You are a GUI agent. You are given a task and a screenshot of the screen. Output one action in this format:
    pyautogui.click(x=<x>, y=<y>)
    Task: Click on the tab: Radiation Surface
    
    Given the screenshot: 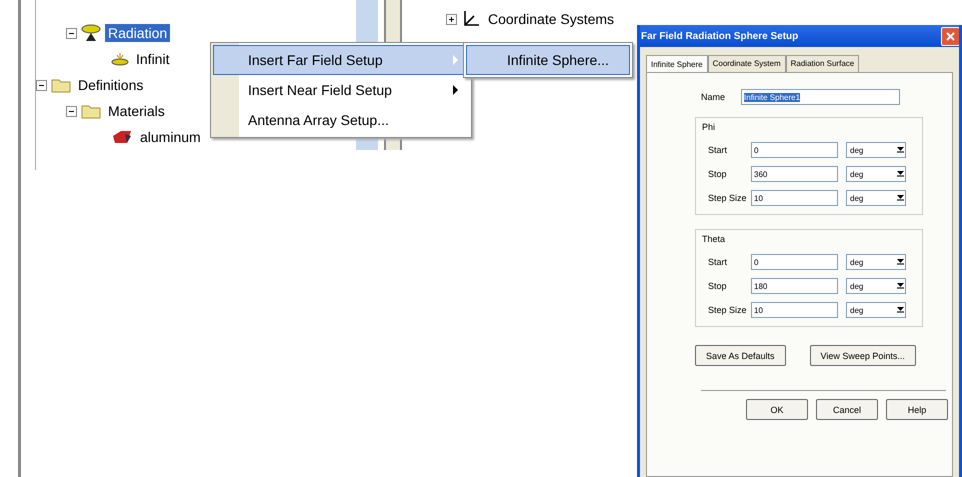 What is the action you would take?
    pyautogui.click(x=823, y=63)
    